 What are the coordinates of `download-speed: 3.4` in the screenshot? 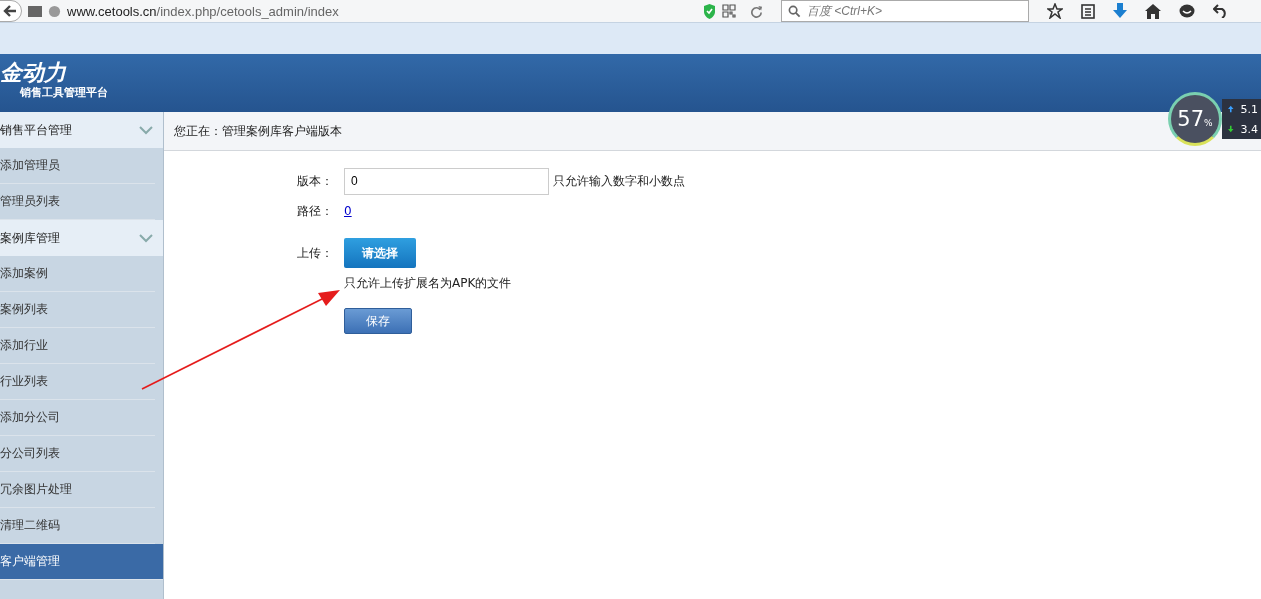 It's located at (1249, 129).